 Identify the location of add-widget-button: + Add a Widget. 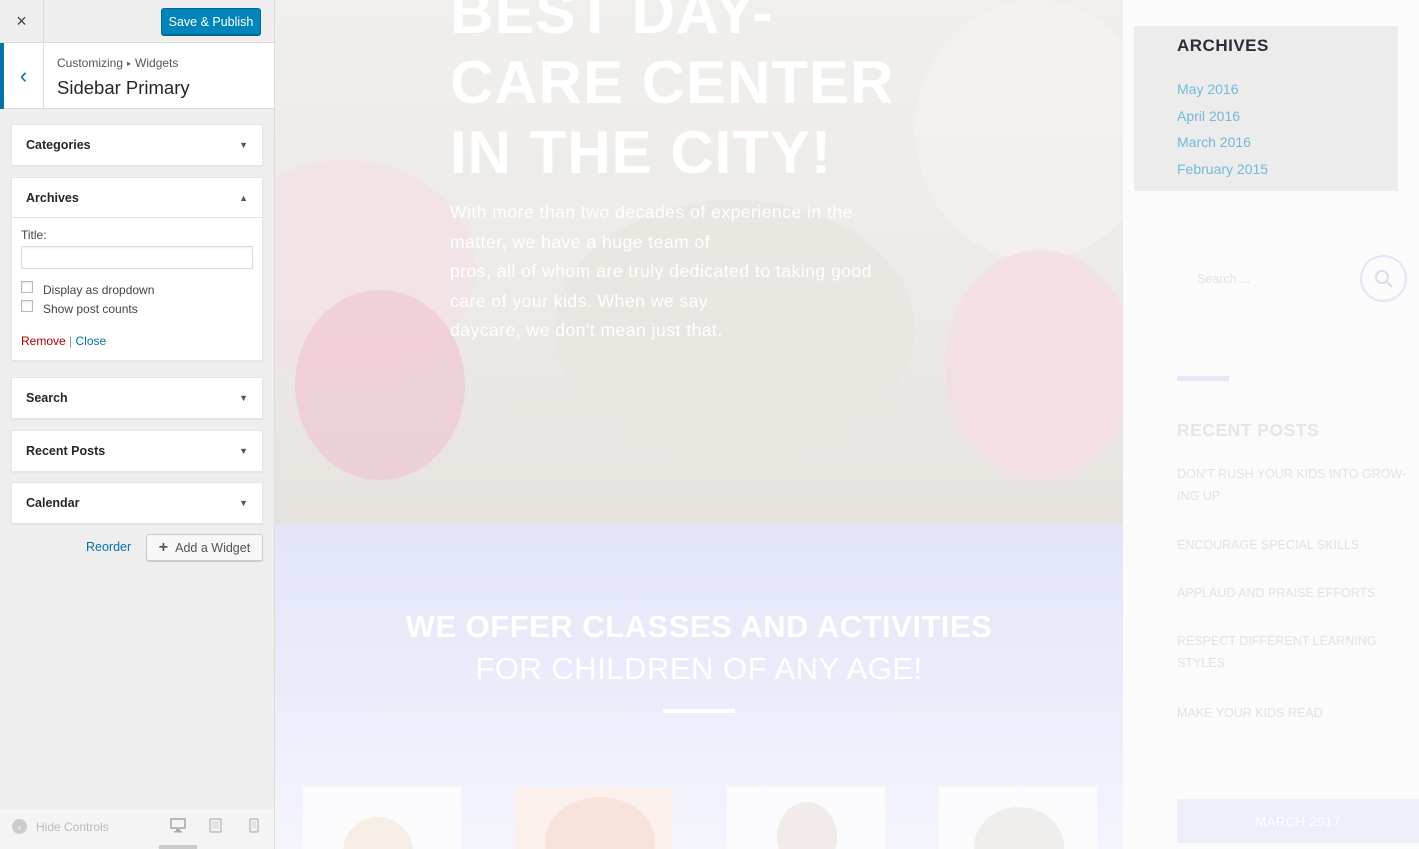
(204, 547).